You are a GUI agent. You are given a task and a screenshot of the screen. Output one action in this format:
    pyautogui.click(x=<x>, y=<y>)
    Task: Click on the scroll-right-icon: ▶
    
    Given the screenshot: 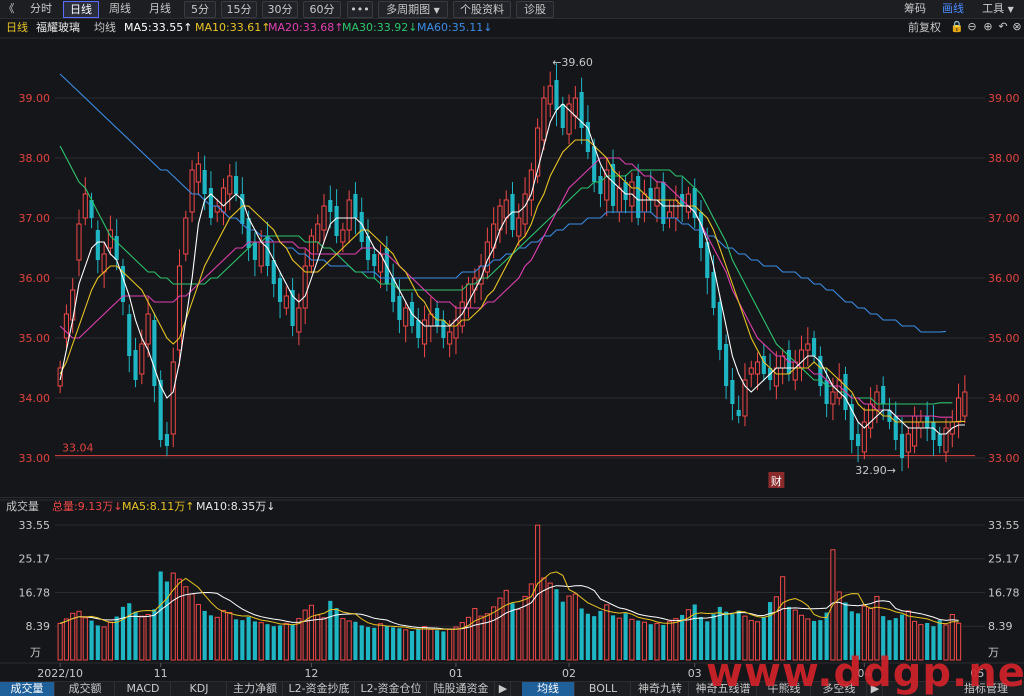 What is the action you would take?
    pyautogui.click(x=503, y=689)
    